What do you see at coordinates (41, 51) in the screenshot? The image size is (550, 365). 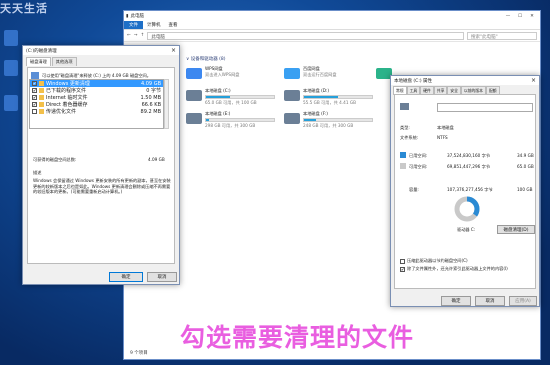 I see `dialog-title: (C:)的磁盘清理` at bounding box center [41, 51].